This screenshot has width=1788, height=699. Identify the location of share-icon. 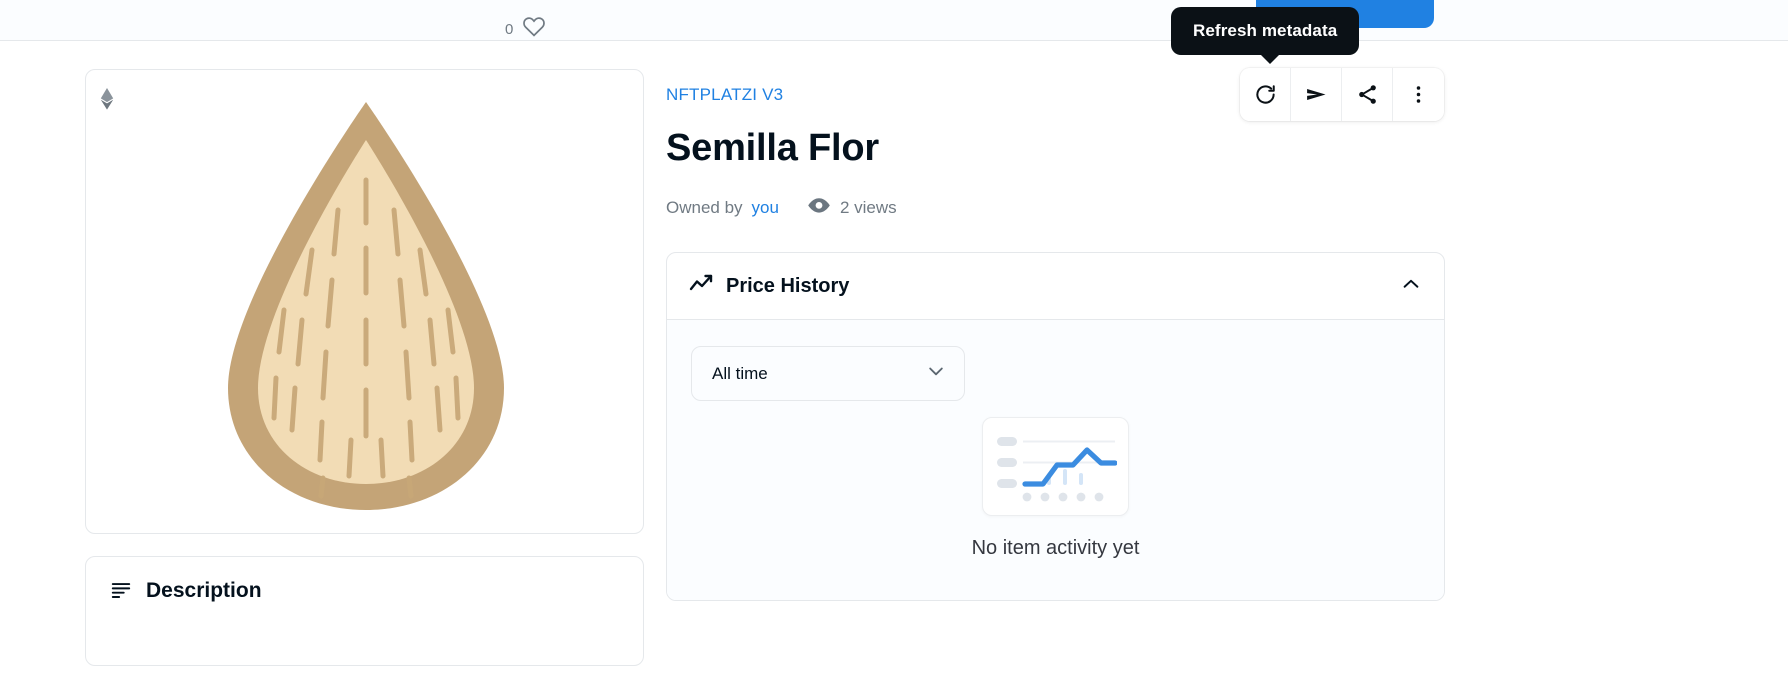
(1367, 94).